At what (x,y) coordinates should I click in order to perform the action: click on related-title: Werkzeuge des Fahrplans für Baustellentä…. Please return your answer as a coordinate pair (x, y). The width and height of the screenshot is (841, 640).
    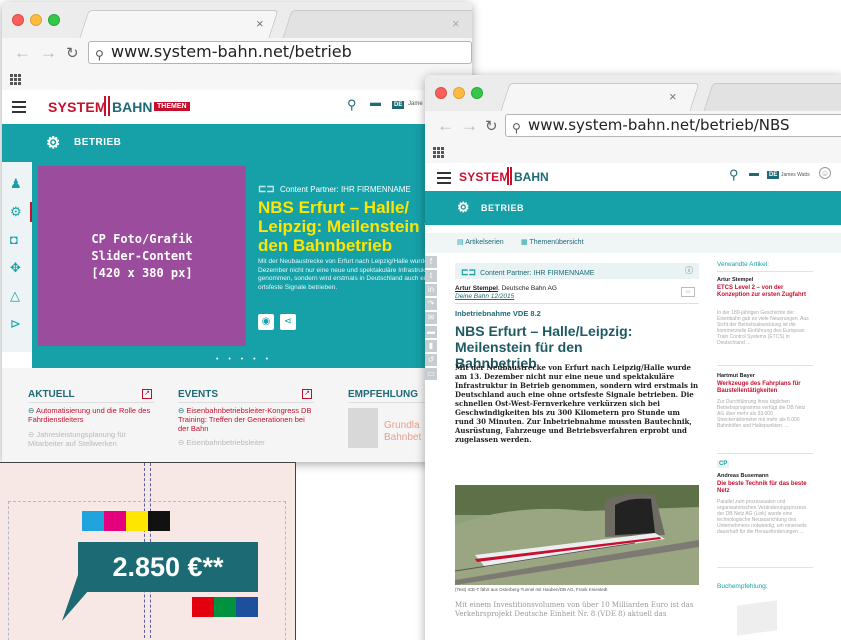
    Looking at the image, I should click on (765, 388).